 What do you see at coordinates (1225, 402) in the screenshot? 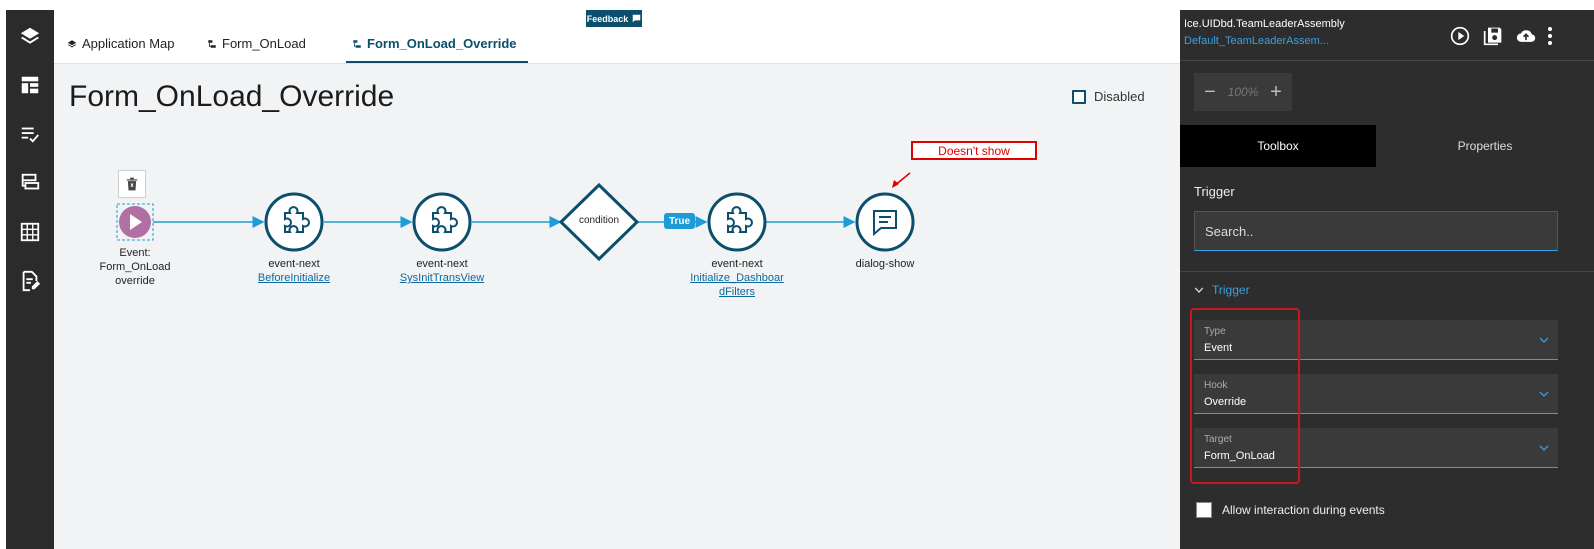
I see `field-value: Override` at bounding box center [1225, 402].